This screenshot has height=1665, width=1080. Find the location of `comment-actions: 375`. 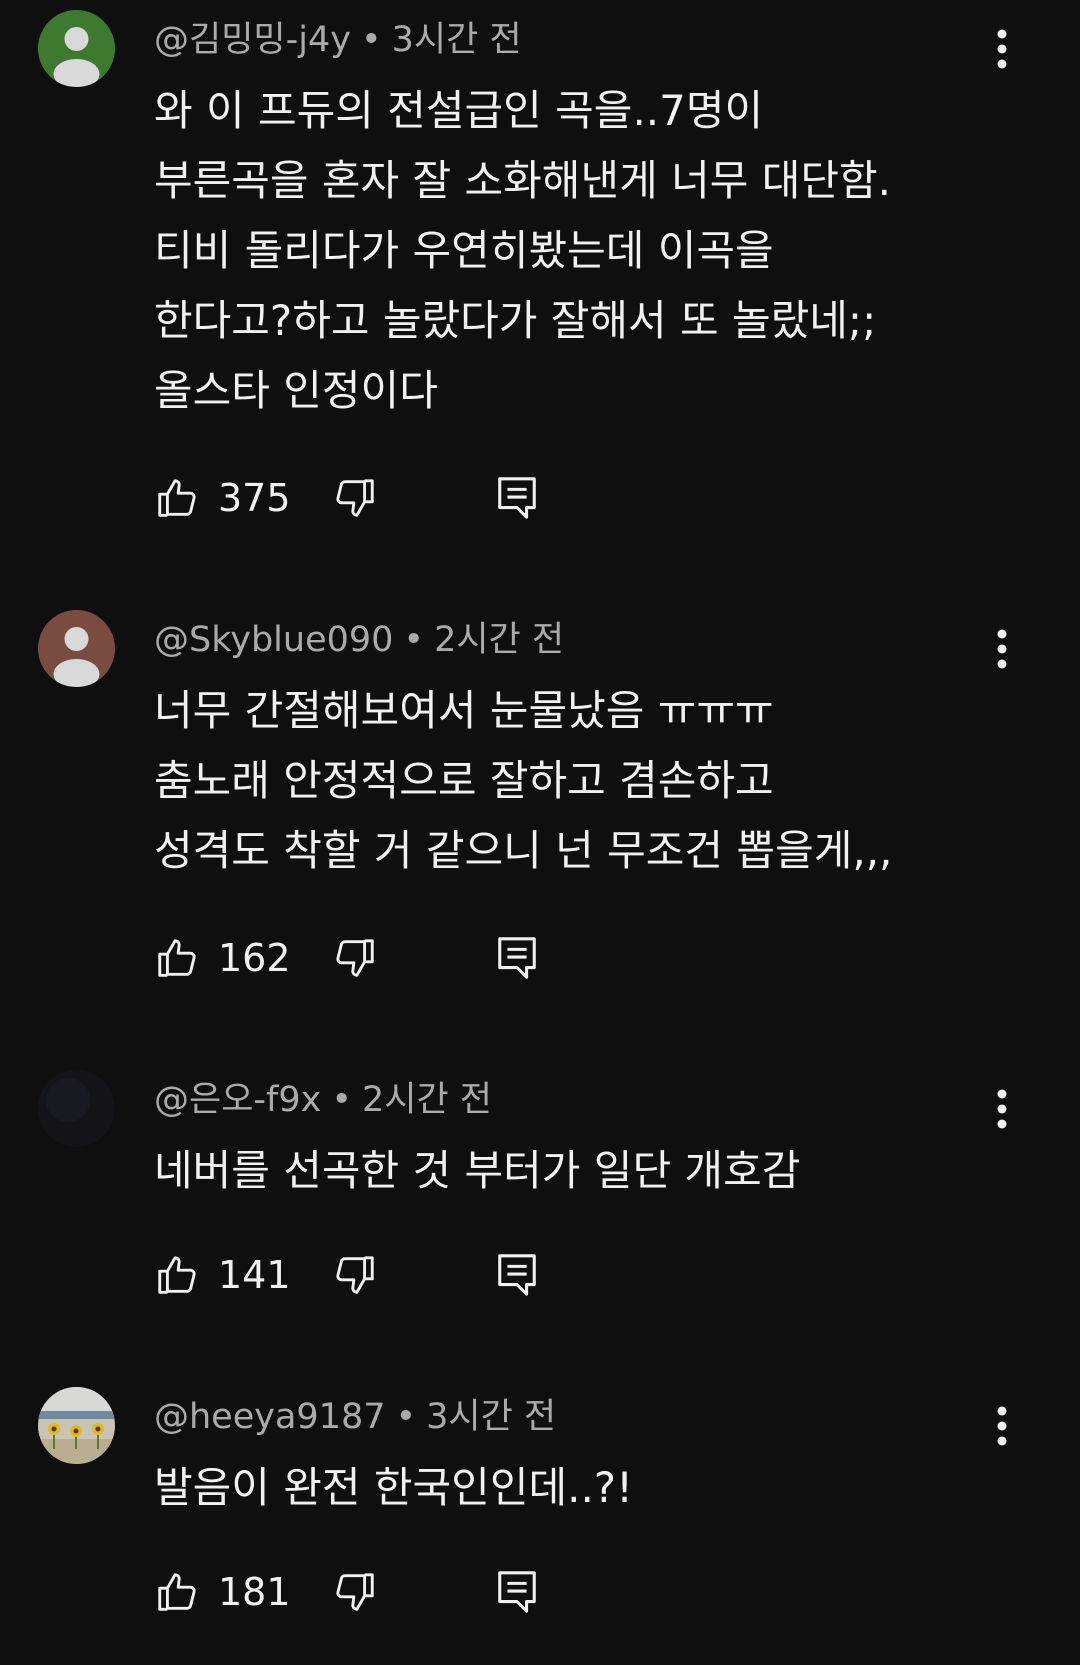

comment-actions: 375 is located at coordinates (364, 498).